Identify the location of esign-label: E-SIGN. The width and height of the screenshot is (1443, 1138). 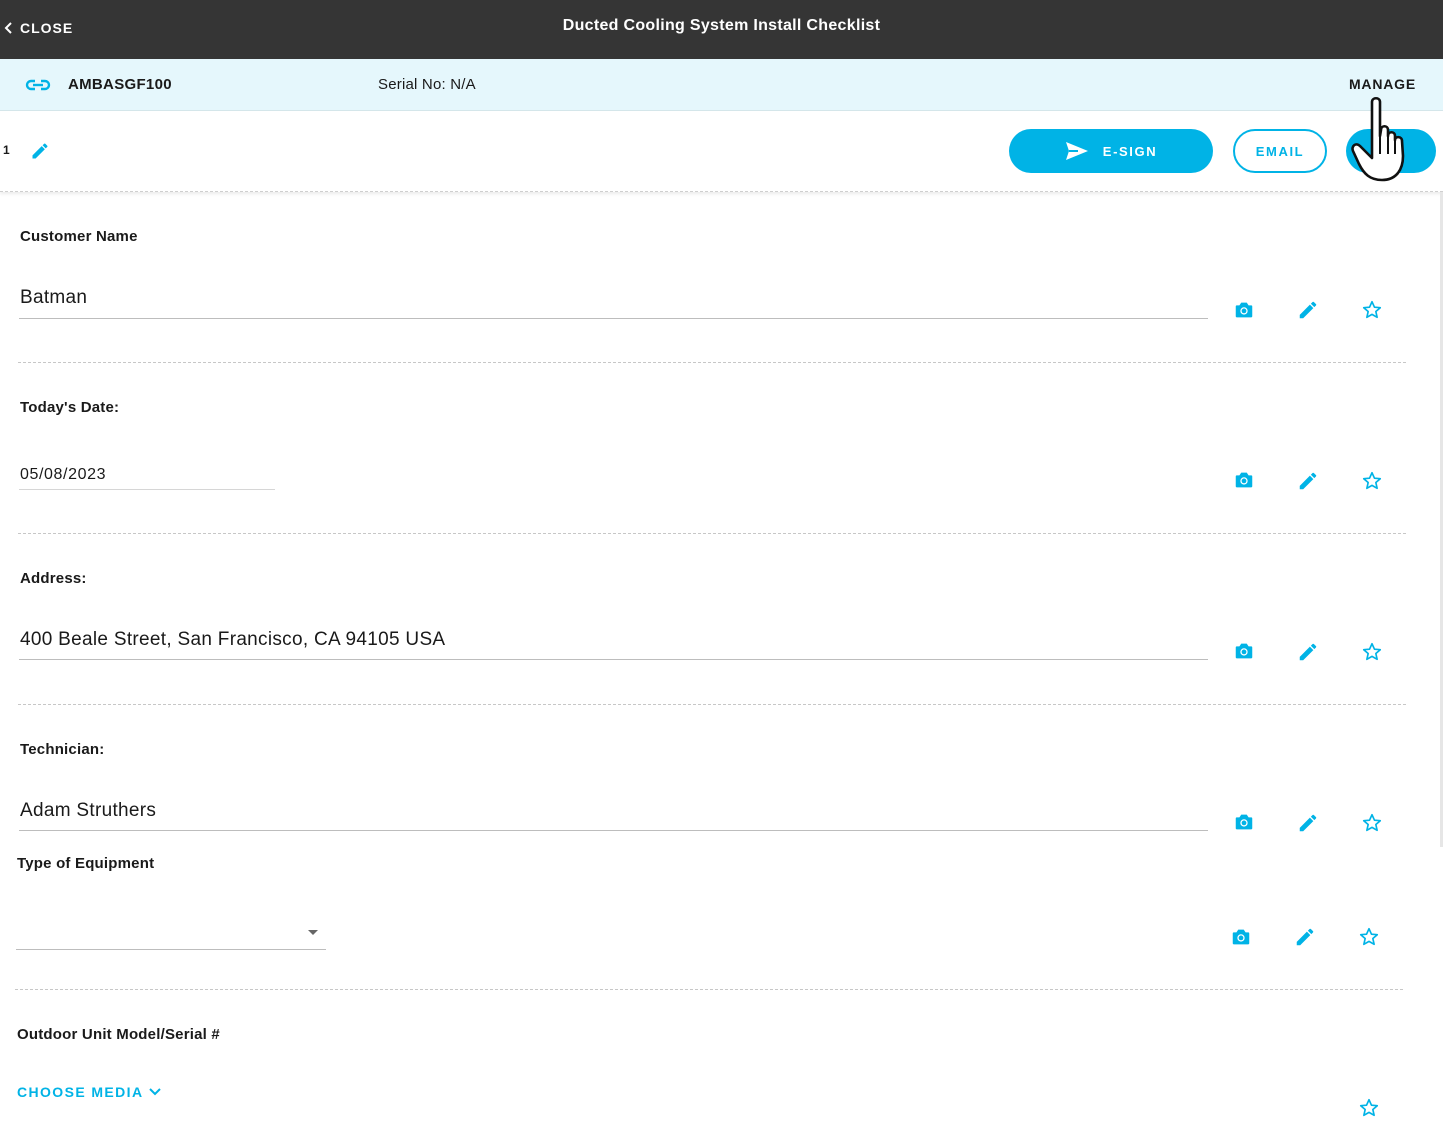
(1130, 151).